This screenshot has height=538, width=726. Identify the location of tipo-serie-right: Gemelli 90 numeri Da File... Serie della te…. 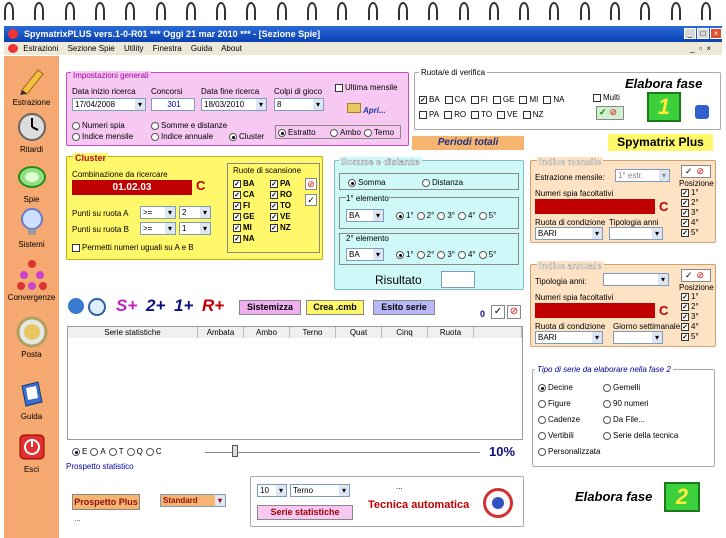
(640, 415).